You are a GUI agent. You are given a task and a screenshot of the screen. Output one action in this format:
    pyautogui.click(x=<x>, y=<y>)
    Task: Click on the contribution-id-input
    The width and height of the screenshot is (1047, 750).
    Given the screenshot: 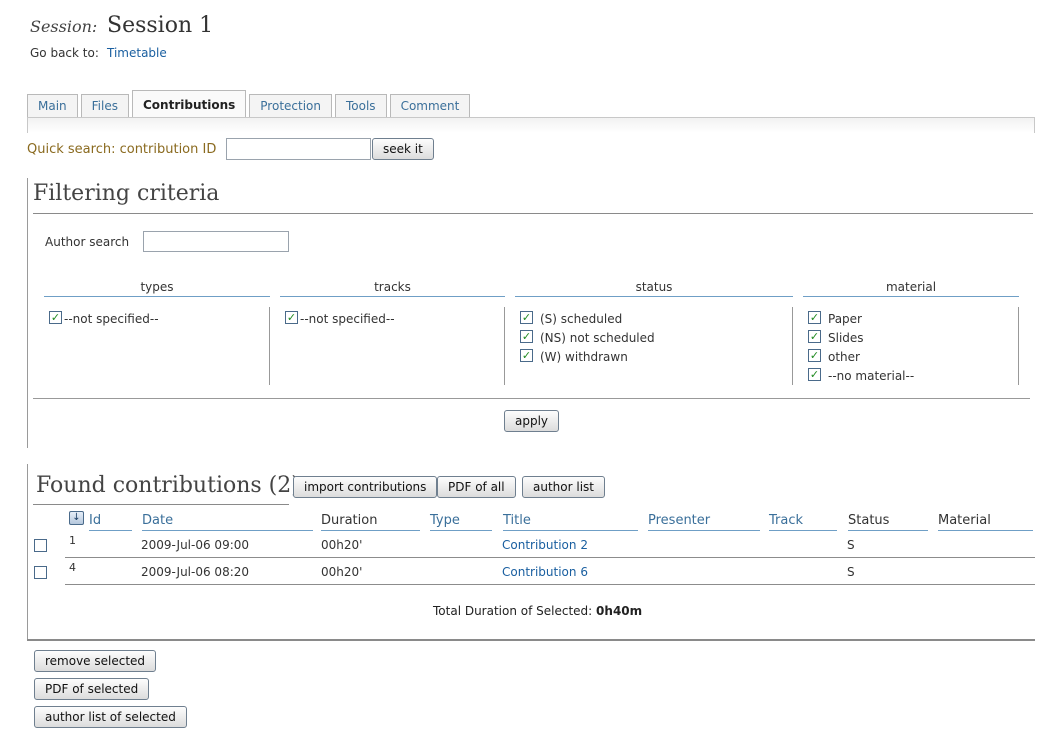 What is the action you would take?
    pyautogui.click(x=298, y=149)
    